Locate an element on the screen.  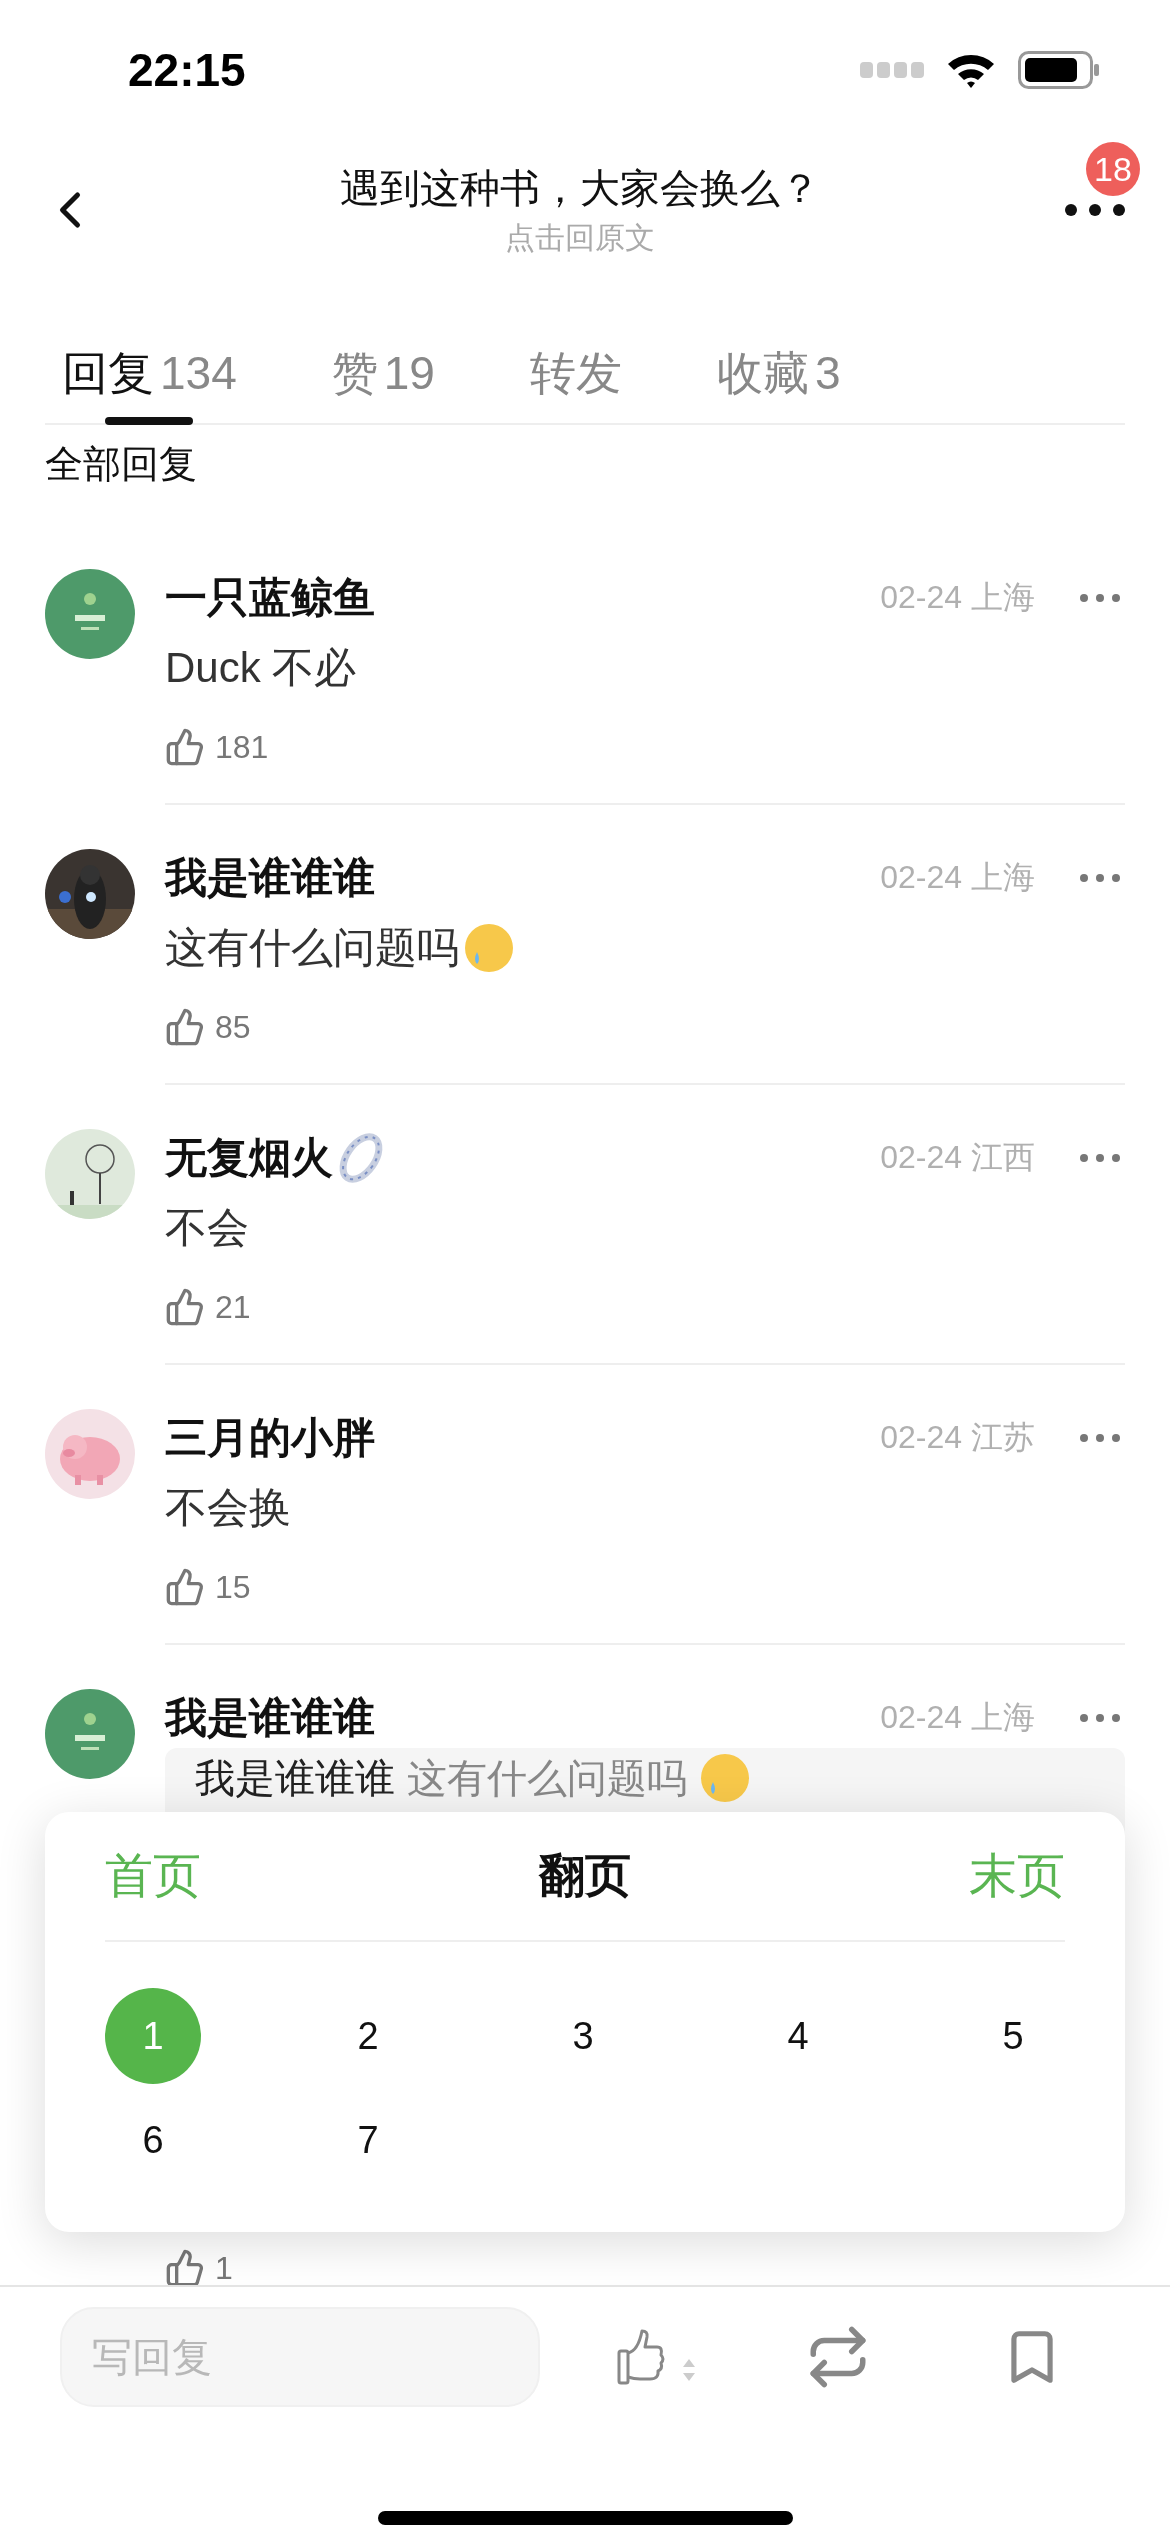
section-title: 全部回复 is located at coordinates (121, 464).